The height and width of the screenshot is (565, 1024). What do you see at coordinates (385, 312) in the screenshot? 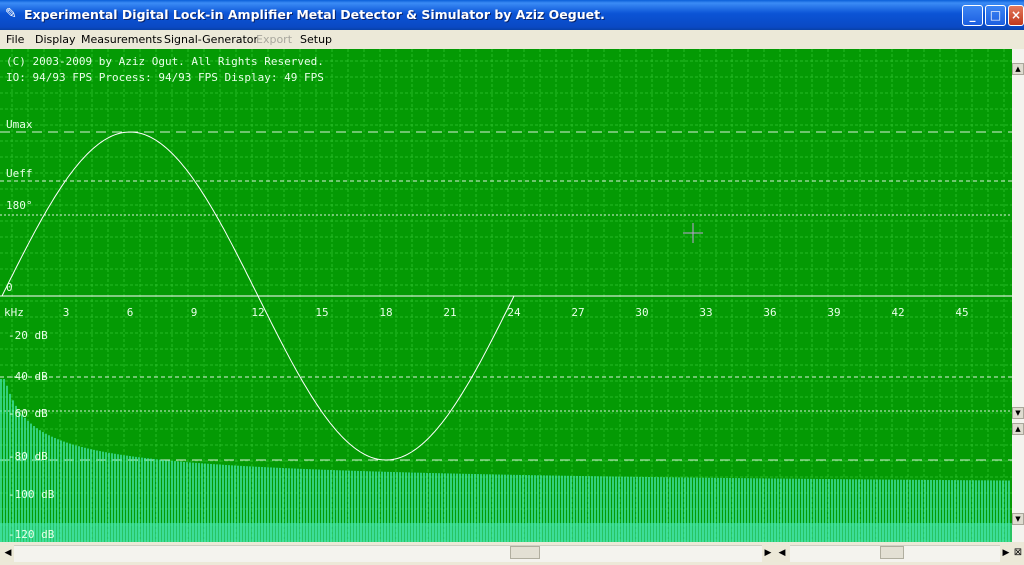
I see `freq-tick-label: 18` at bounding box center [385, 312].